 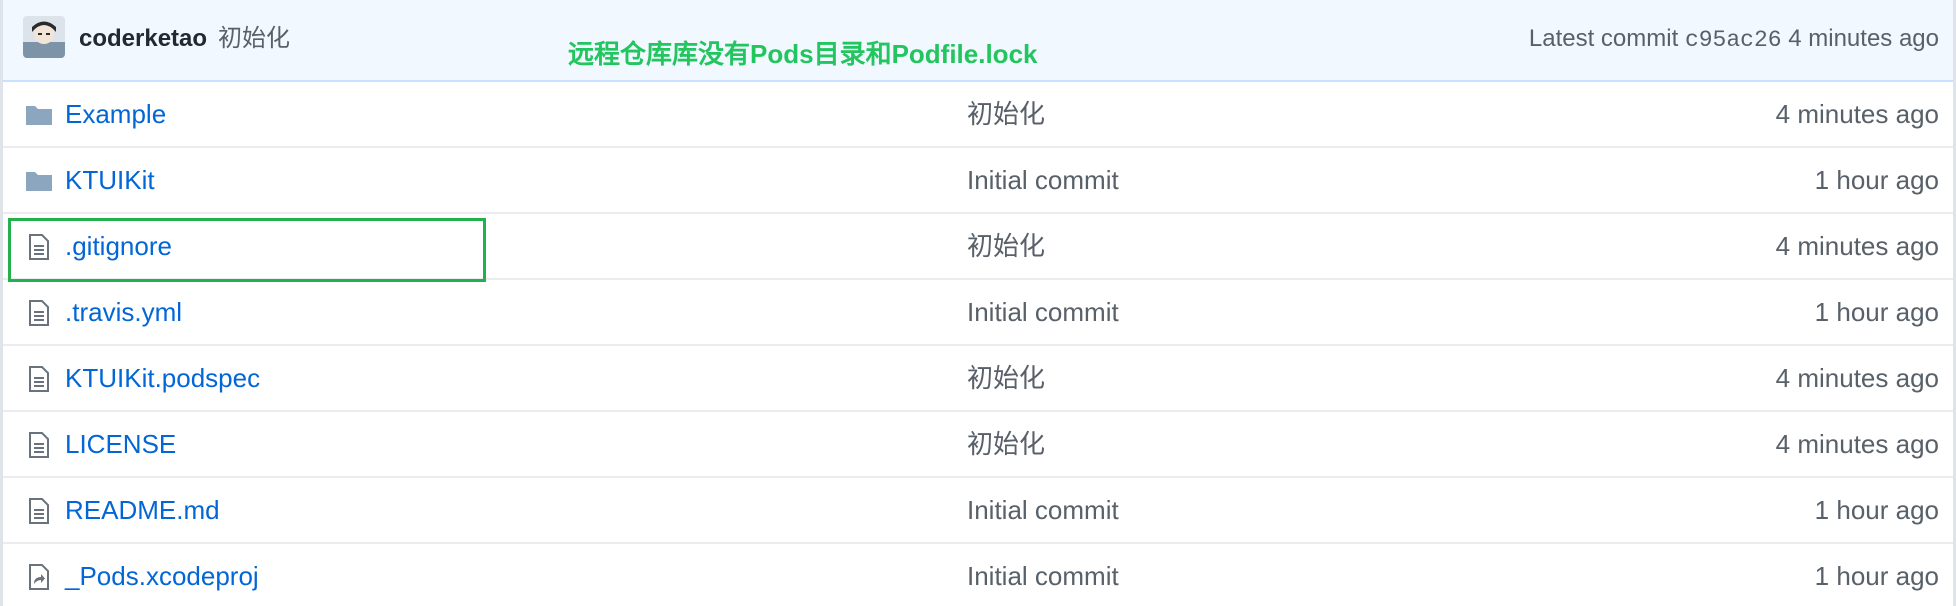 What do you see at coordinates (1603, 38) in the screenshot?
I see `latest-commit-label: Latest commit` at bounding box center [1603, 38].